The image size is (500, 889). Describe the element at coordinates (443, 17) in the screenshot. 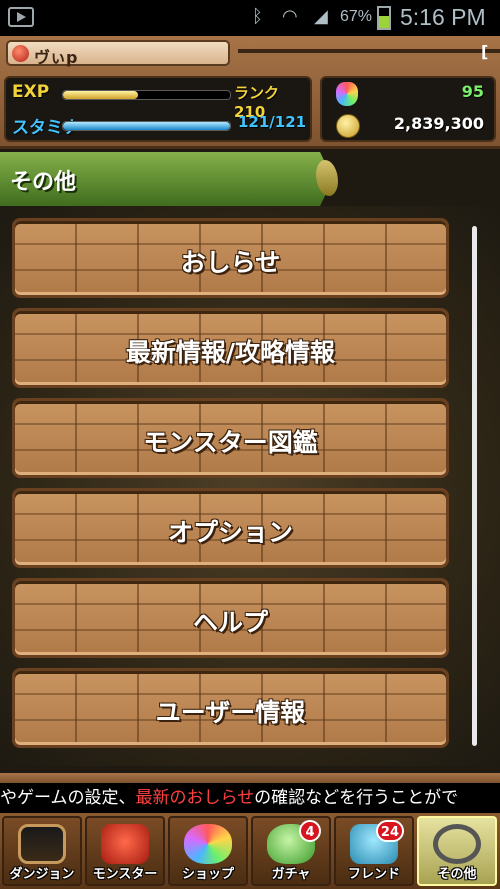

I see `clock: 5:16 PM` at that location.